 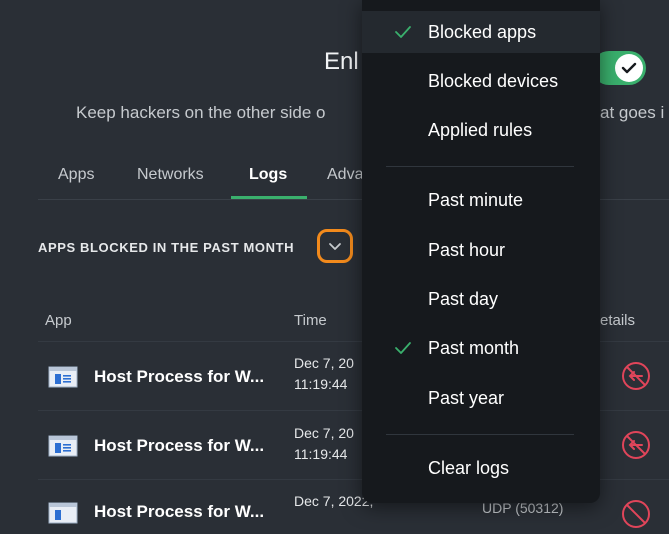 I want to click on menu-item-blocked-devices: Blocked devices, so click(x=481, y=81).